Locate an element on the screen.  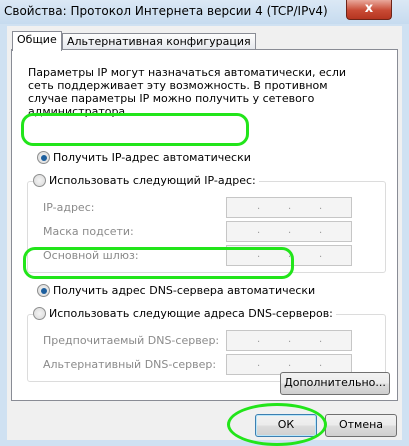
radio-ip-auto: Получить IP-адрес автоматически is located at coordinates (144, 157).